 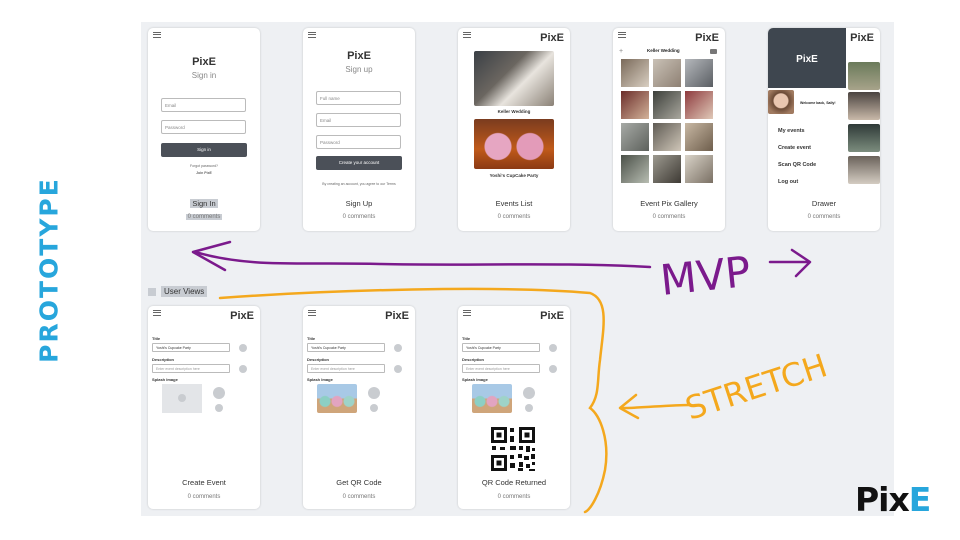 I want to click on mvp-label: MVP, so click(x=705, y=276).